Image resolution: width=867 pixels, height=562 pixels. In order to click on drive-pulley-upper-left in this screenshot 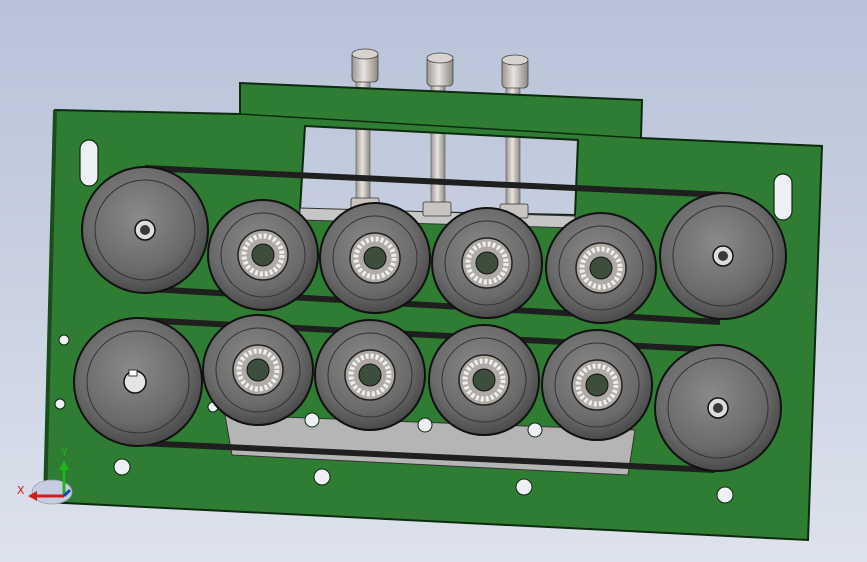, I will do `click(145, 230)`.